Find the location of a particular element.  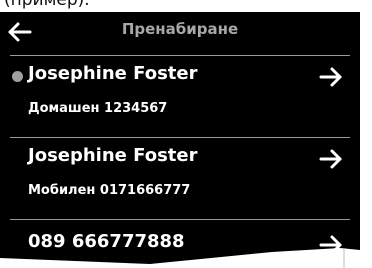

header-bar: Пренабиране is located at coordinates (180, 32).